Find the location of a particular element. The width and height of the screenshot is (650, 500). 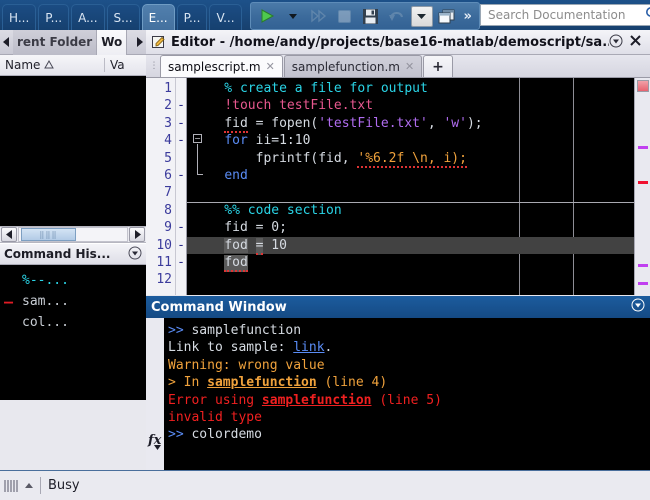

workspace-list-body is located at coordinates (73, 151).